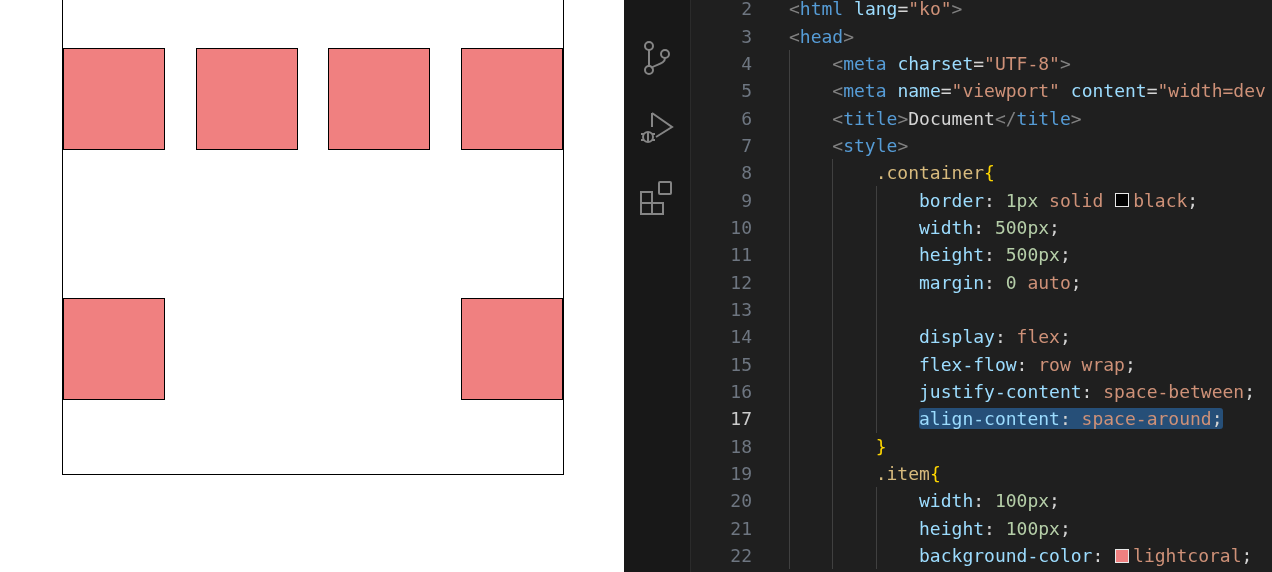 The height and width of the screenshot is (572, 1272). Describe the element at coordinates (989, 227) in the screenshot. I see `code-line: width: 500px;` at that location.